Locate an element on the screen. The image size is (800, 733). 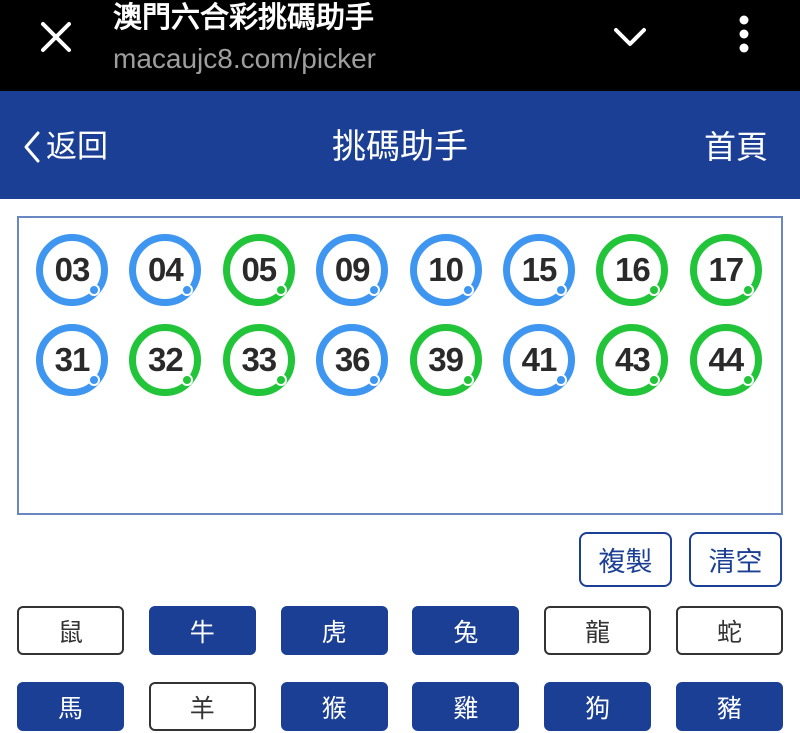
number-ball-value: 04 is located at coordinates (166, 269).